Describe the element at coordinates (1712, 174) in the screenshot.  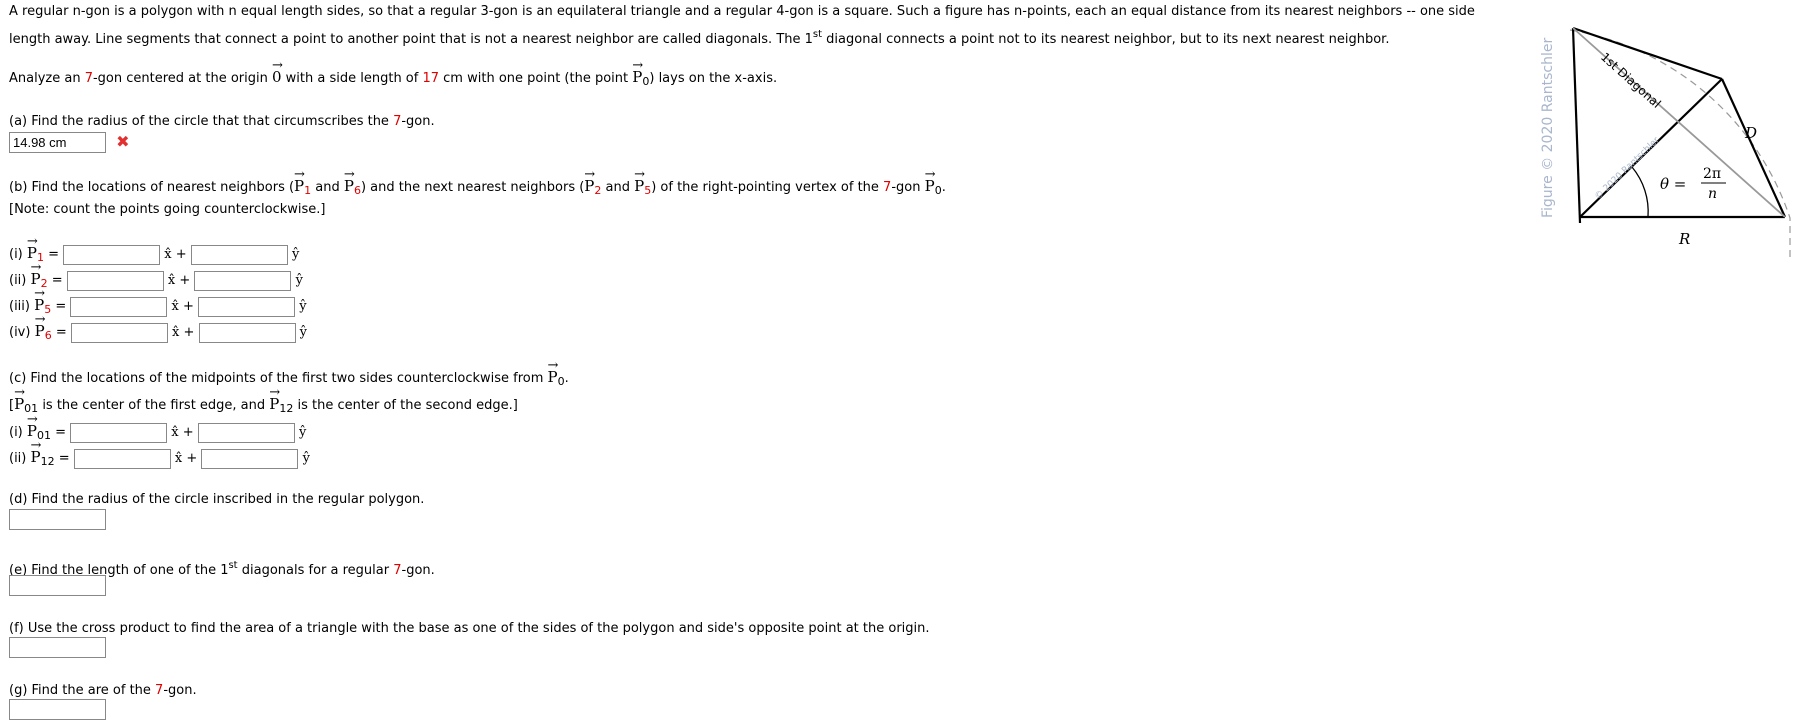
I see `theta-numerator: 2π` at that location.